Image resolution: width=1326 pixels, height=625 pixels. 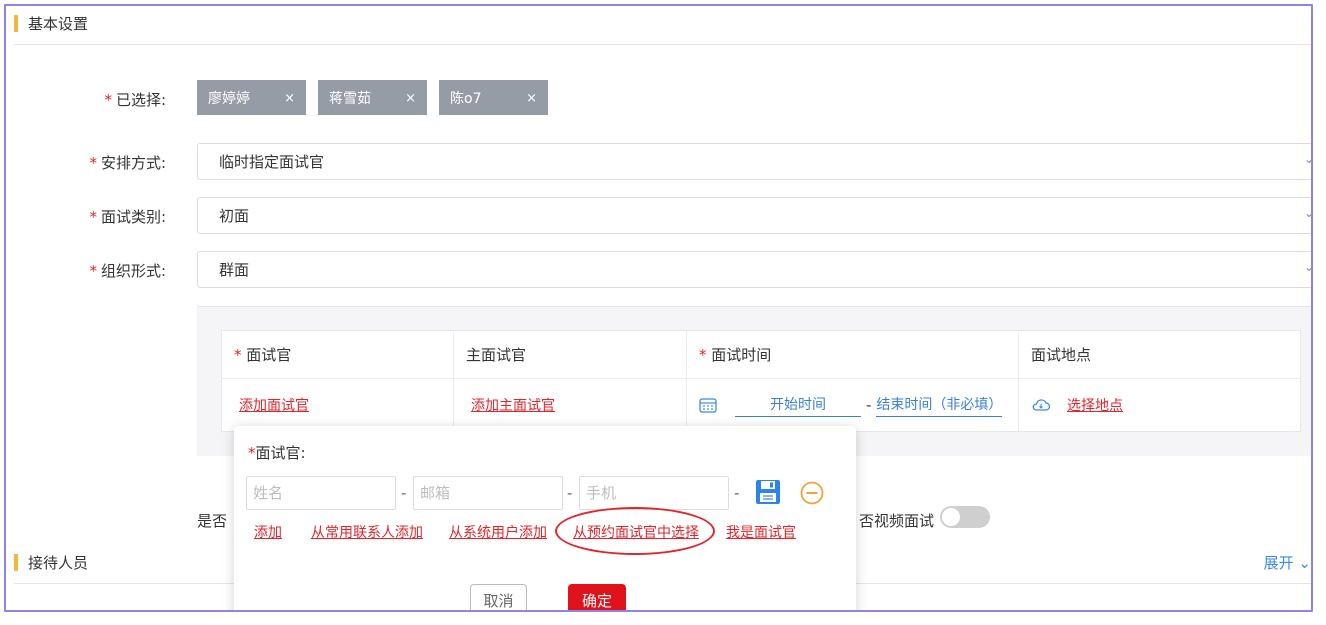 What do you see at coordinates (708, 405) in the screenshot?
I see `calendar-icon` at bounding box center [708, 405].